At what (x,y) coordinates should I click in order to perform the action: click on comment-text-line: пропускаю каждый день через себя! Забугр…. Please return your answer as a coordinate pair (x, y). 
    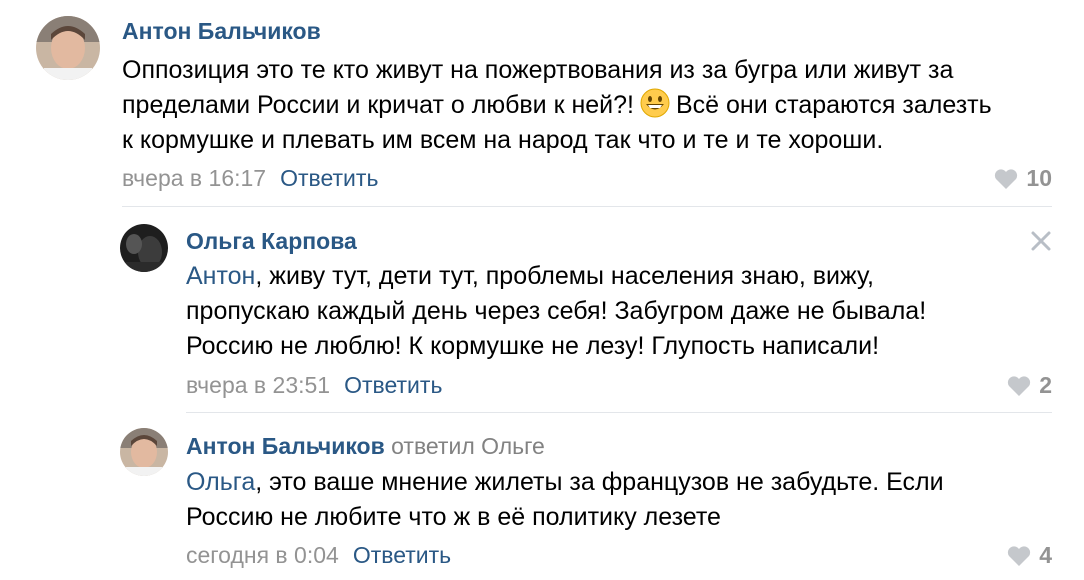
    Looking at the image, I should click on (556, 311).